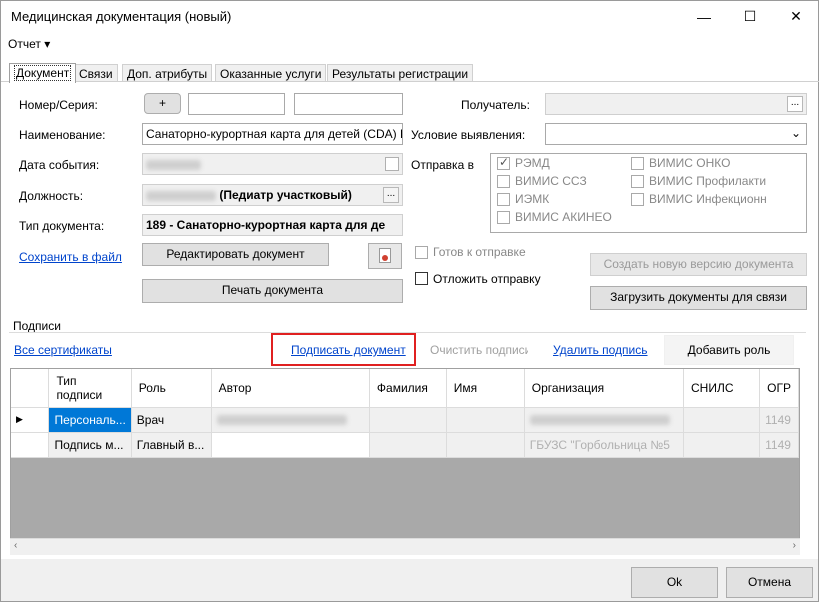 The height and width of the screenshot is (602, 819). What do you see at coordinates (779, 388) in the screenshot?
I see `col-header-ogr: ОГР` at bounding box center [779, 388].